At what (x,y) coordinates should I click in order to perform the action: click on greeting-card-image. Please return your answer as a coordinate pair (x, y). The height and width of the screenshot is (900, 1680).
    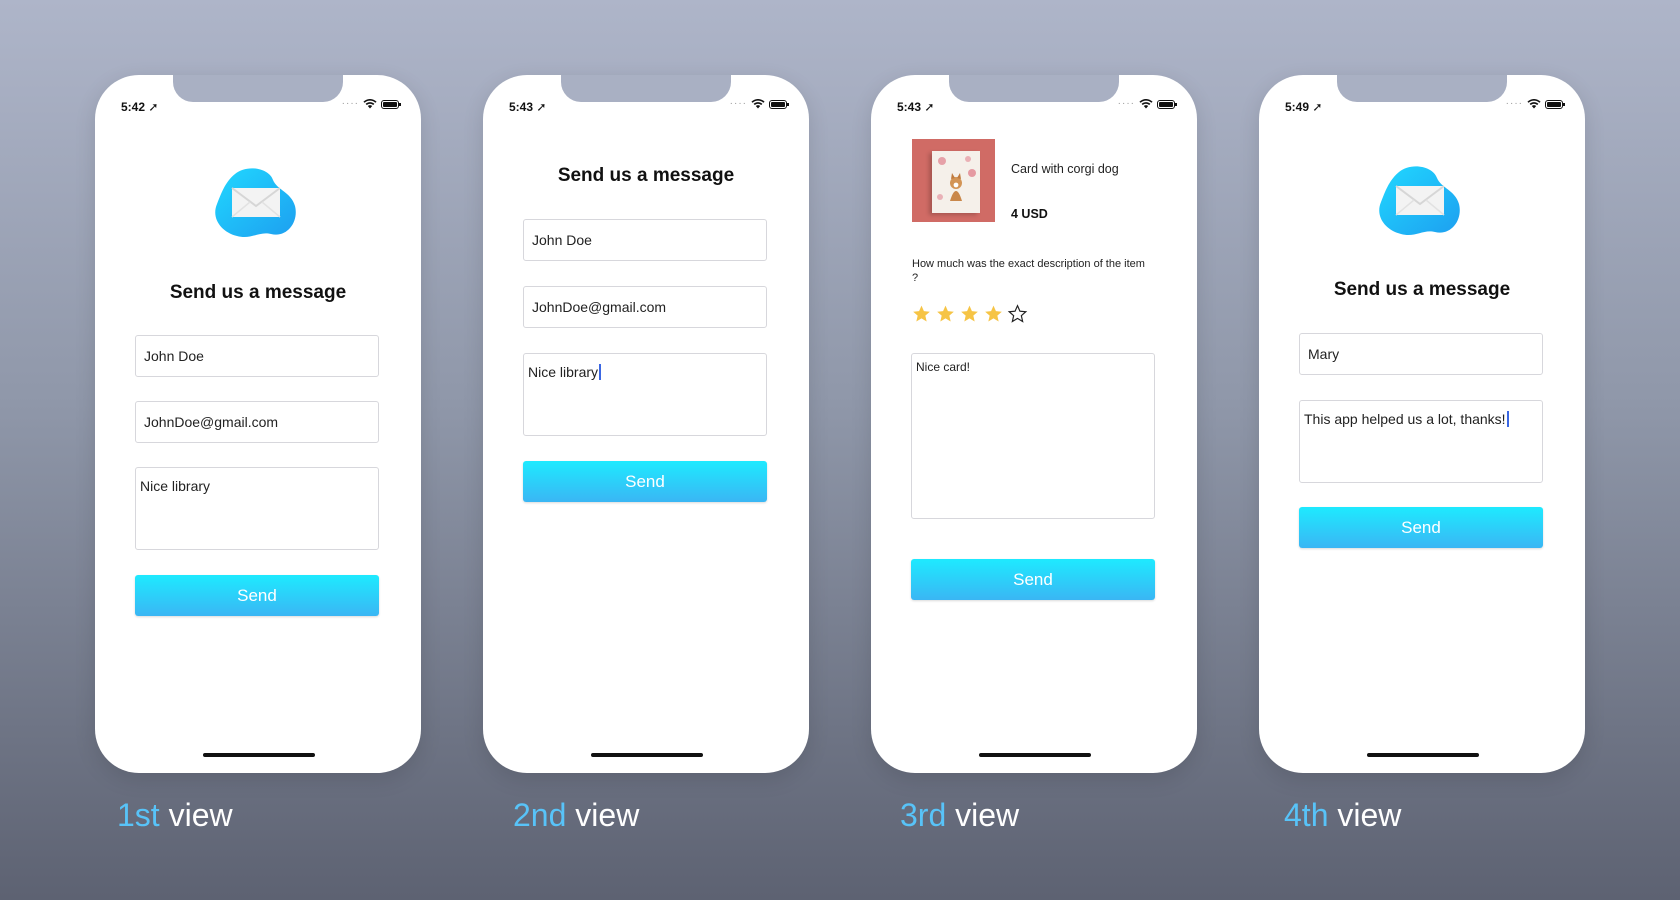
    Looking at the image, I should click on (956, 182).